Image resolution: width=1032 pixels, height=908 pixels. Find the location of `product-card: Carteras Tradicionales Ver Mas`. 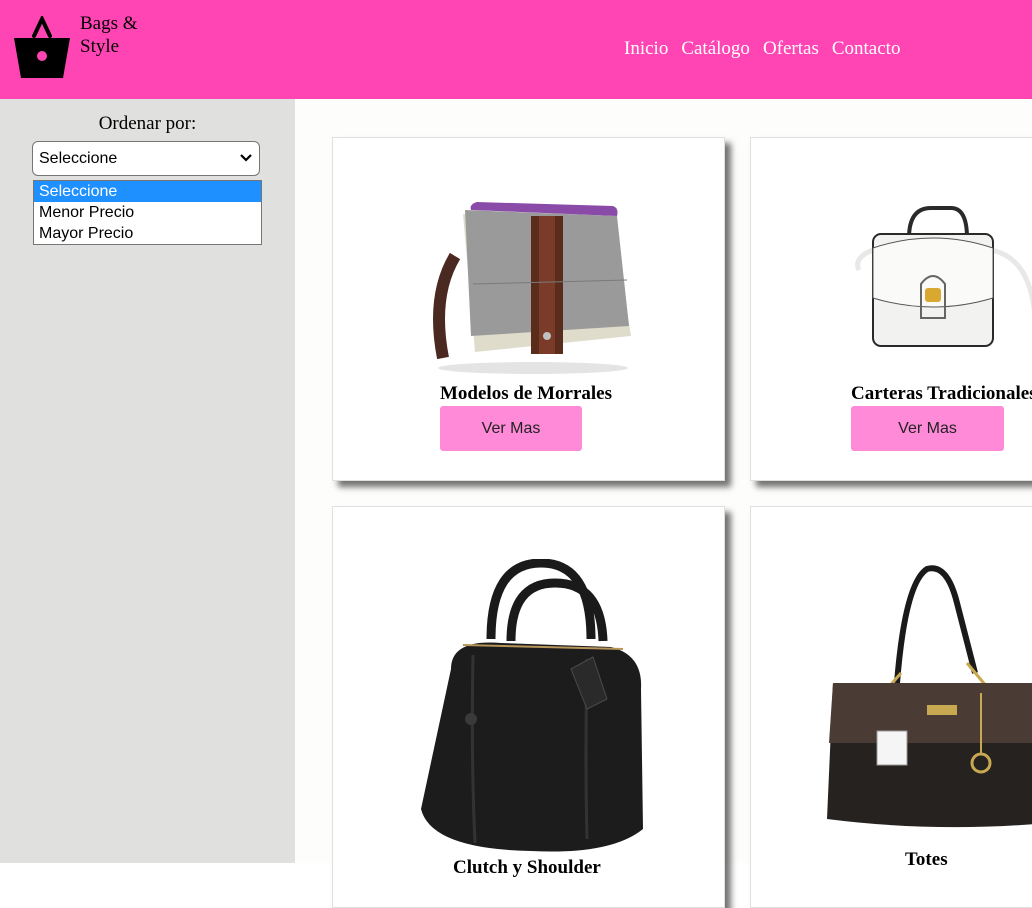

product-card: Carteras Tradicionales Ver Mas is located at coordinates (891, 309).